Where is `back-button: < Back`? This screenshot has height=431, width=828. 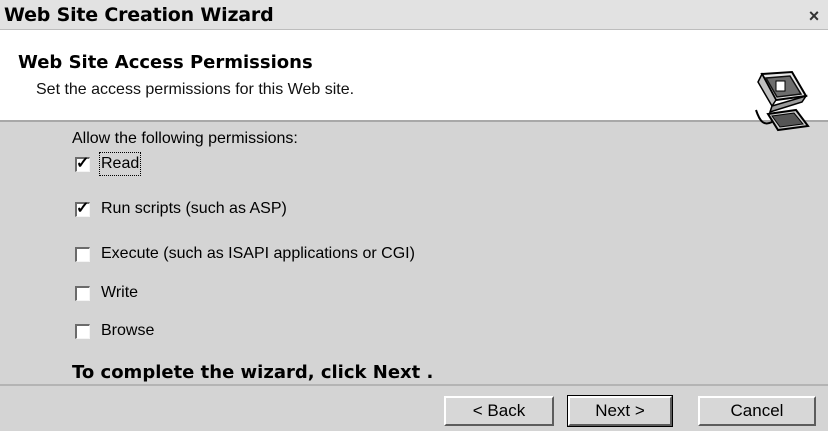 back-button: < Back is located at coordinates (499, 411).